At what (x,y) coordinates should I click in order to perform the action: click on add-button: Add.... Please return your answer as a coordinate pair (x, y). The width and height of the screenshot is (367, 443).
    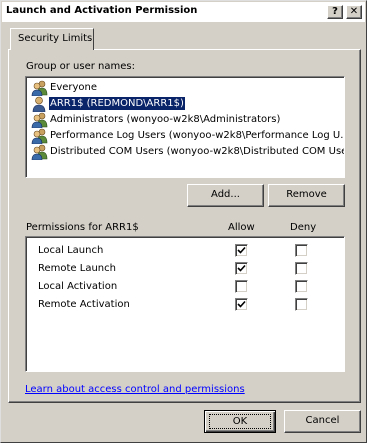
    Looking at the image, I should click on (225, 195).